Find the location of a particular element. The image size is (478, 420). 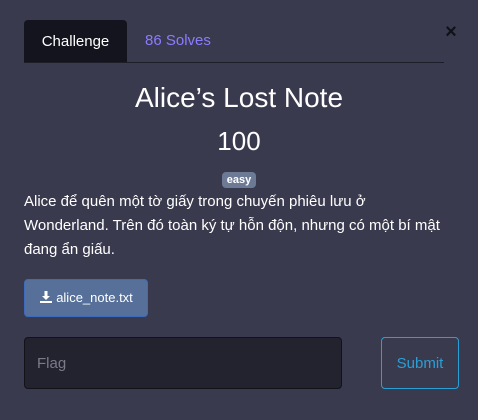

tab-solves: 86 Solves is located at coordinates (178, 41).